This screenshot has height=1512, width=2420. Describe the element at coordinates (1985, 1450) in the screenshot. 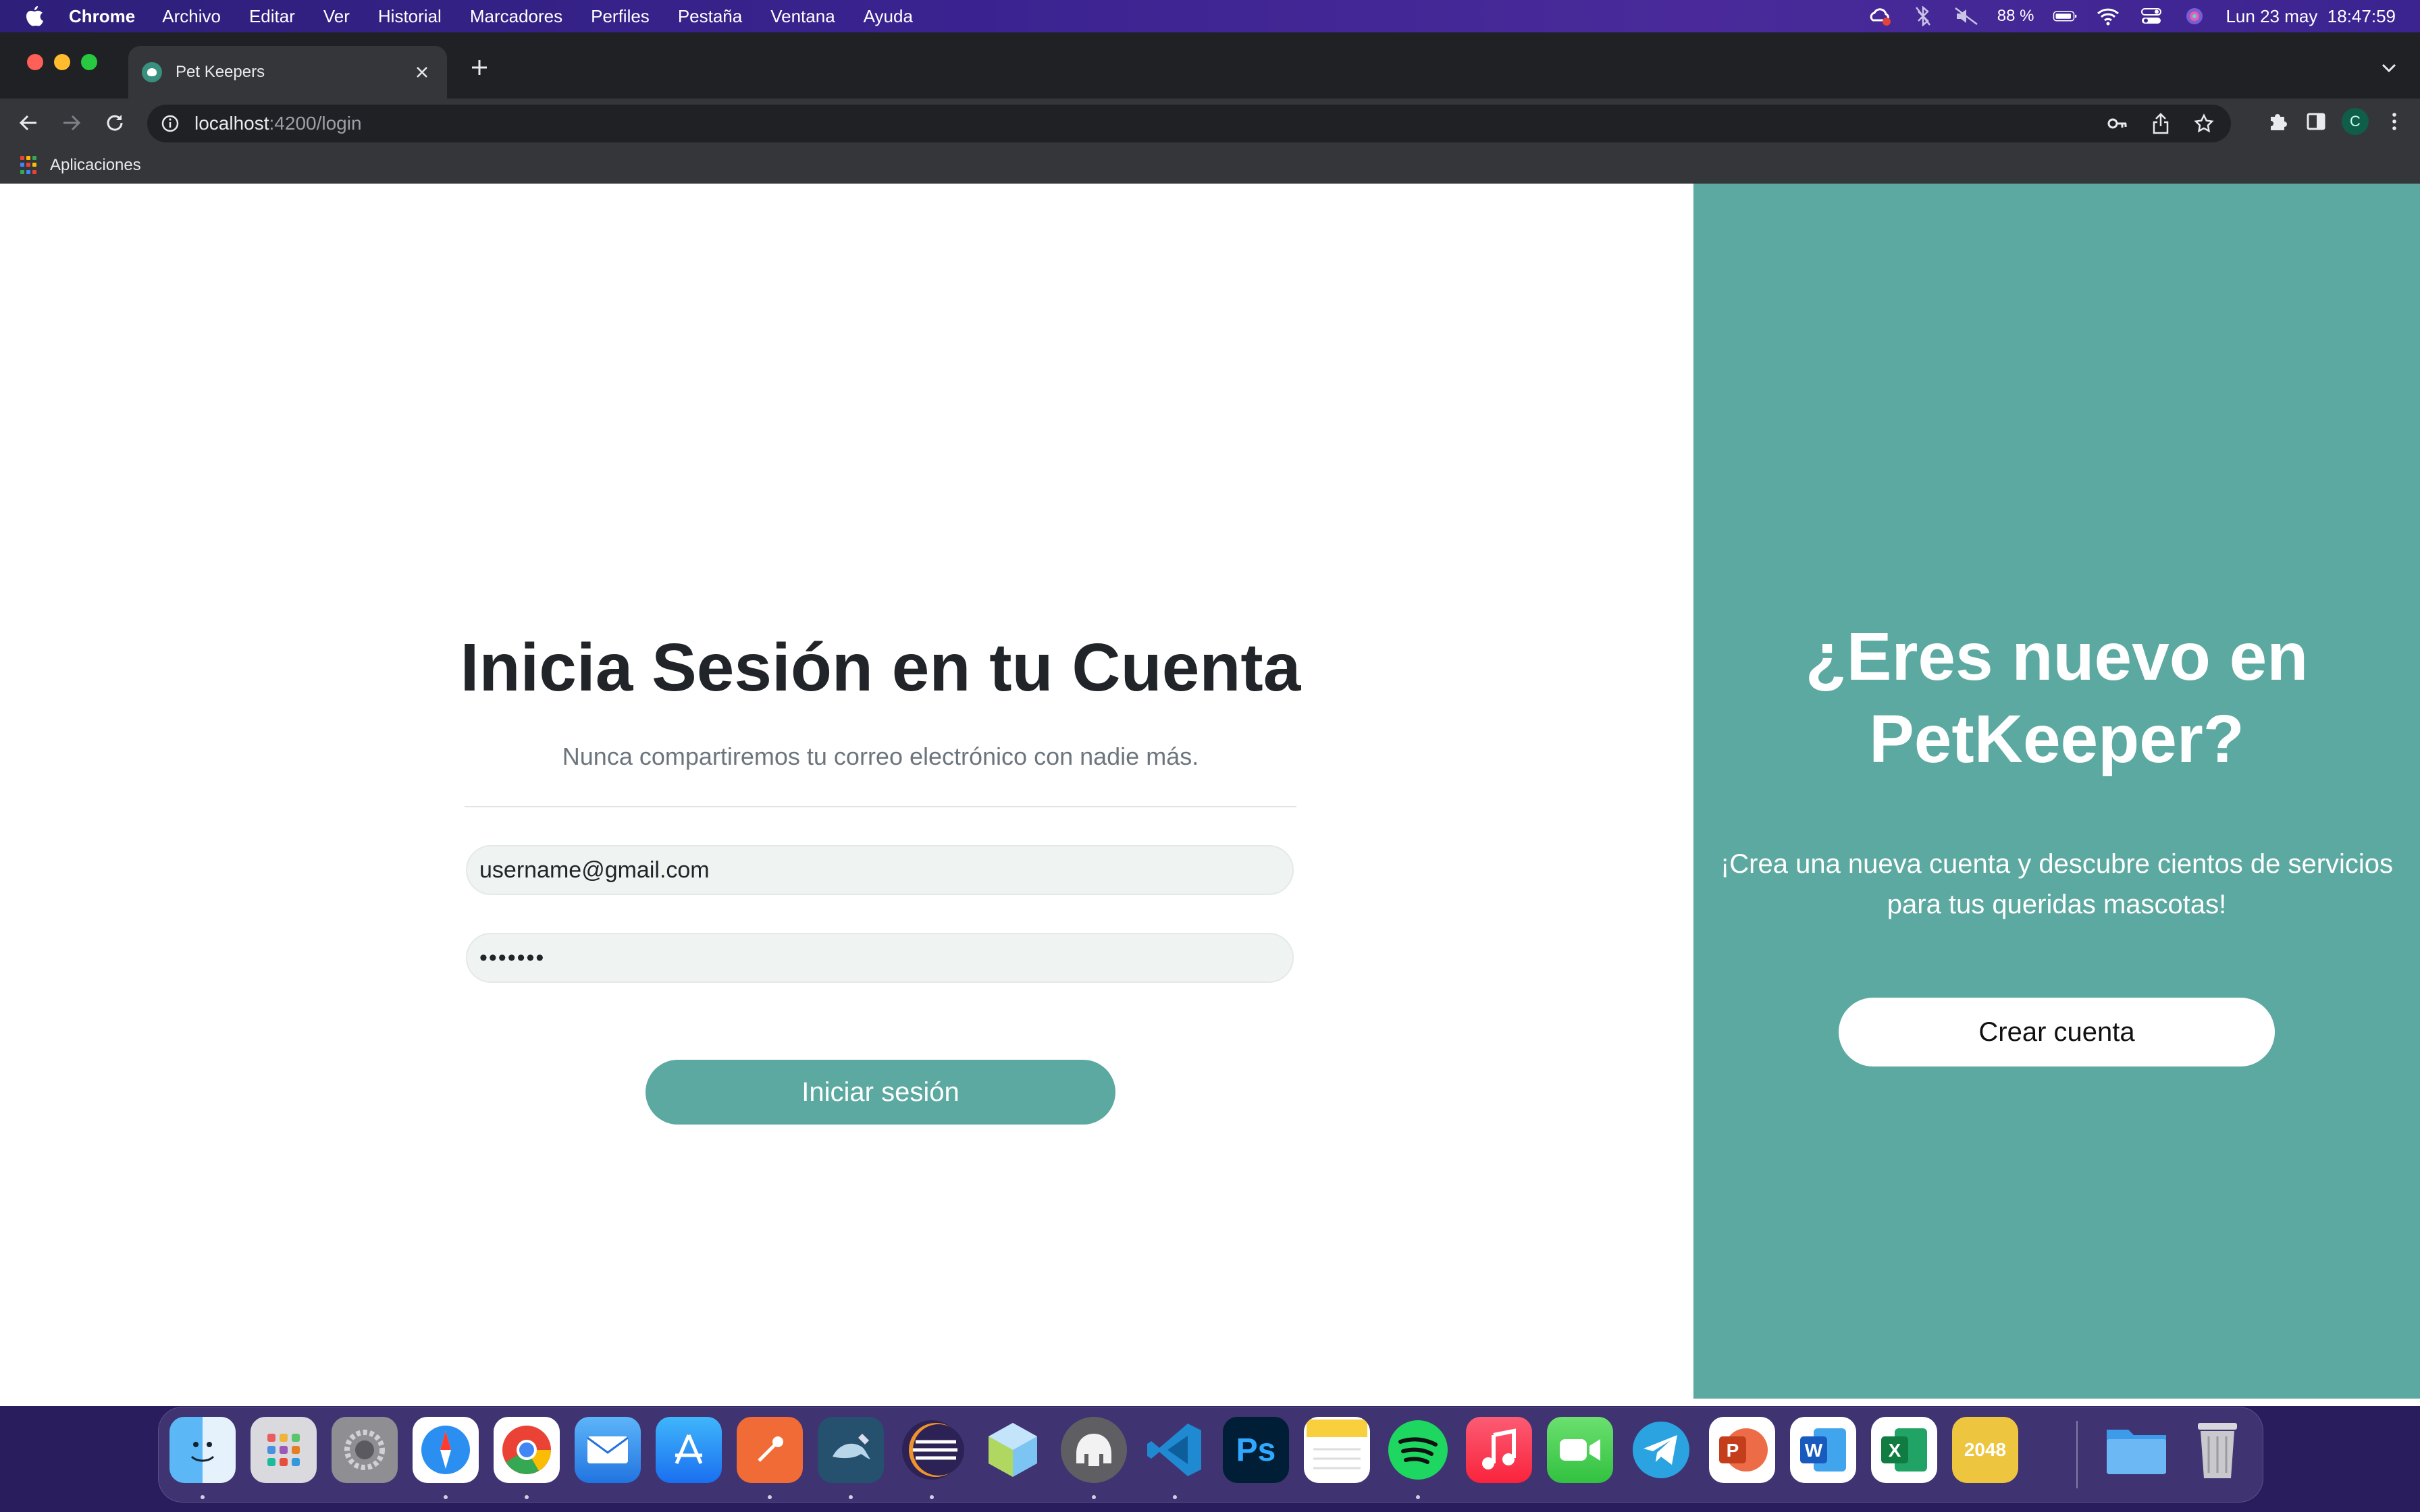

I see `game-2048-icon: 2048` at that location.